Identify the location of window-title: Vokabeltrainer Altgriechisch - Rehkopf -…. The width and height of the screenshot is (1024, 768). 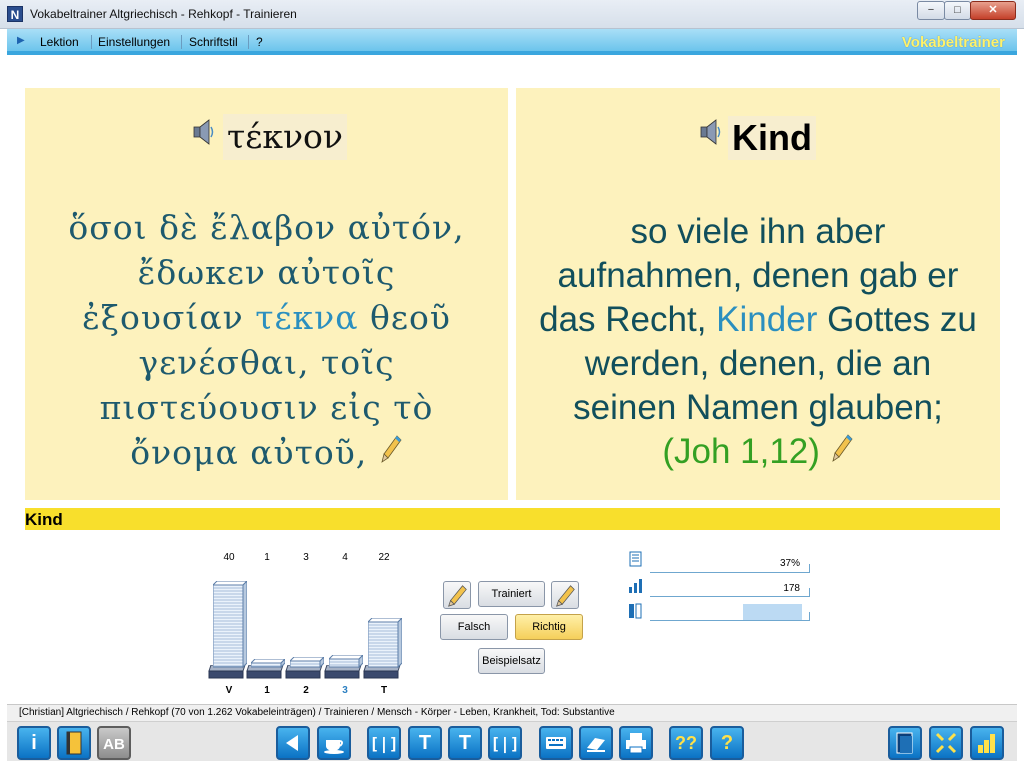
(163, 14).